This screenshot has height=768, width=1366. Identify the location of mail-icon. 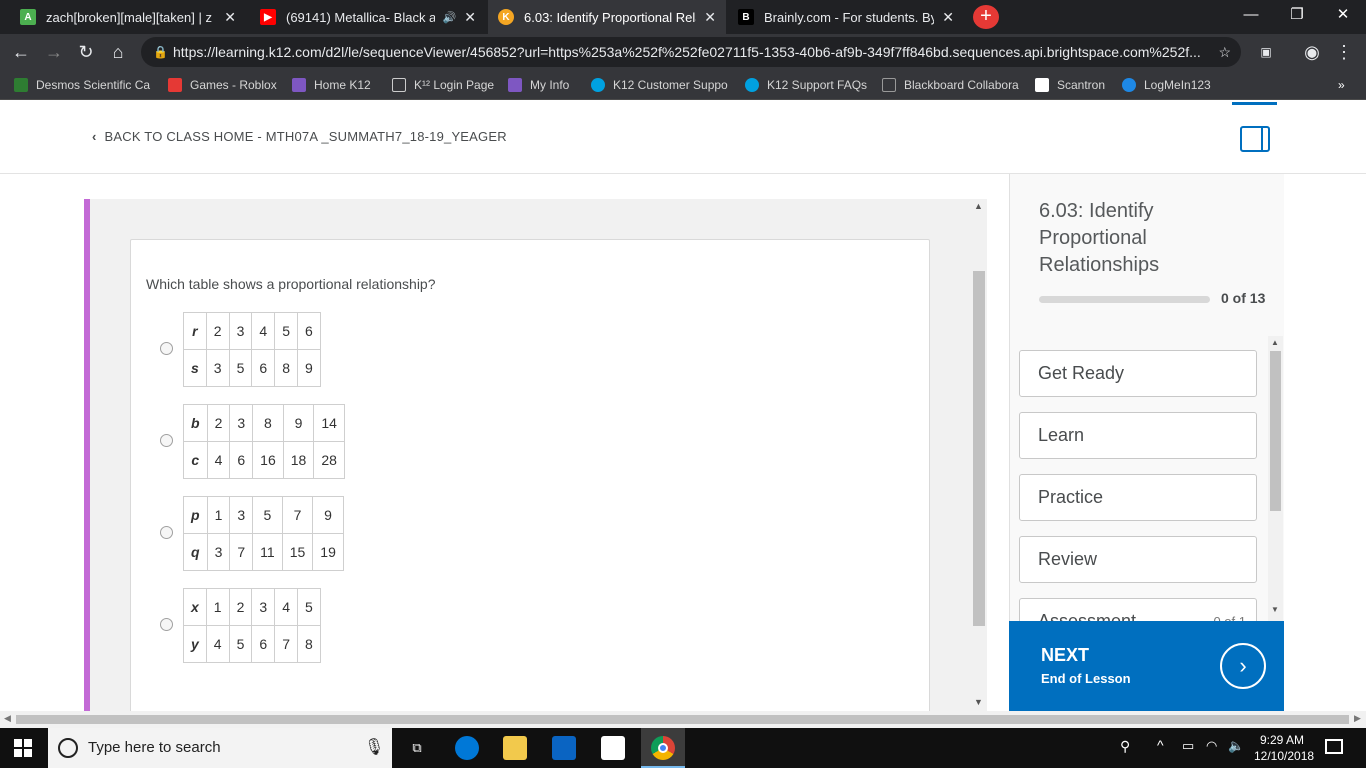
(613, 748).